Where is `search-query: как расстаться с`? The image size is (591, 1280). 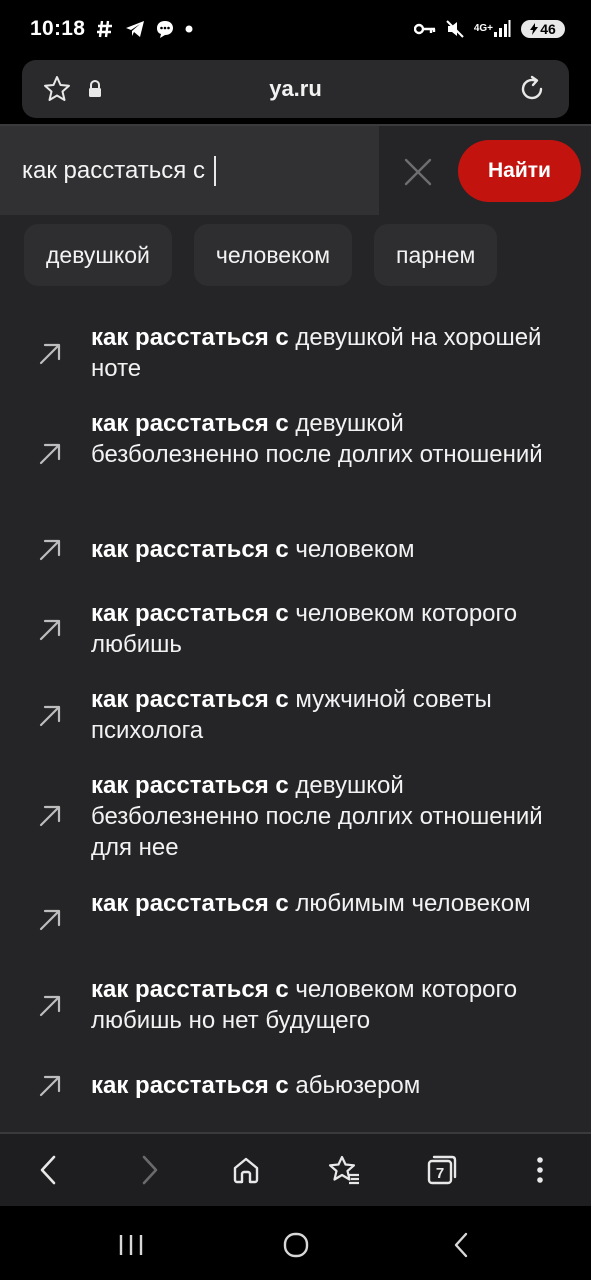 search-query: как расстаться с is located at coordinates (117, 171).